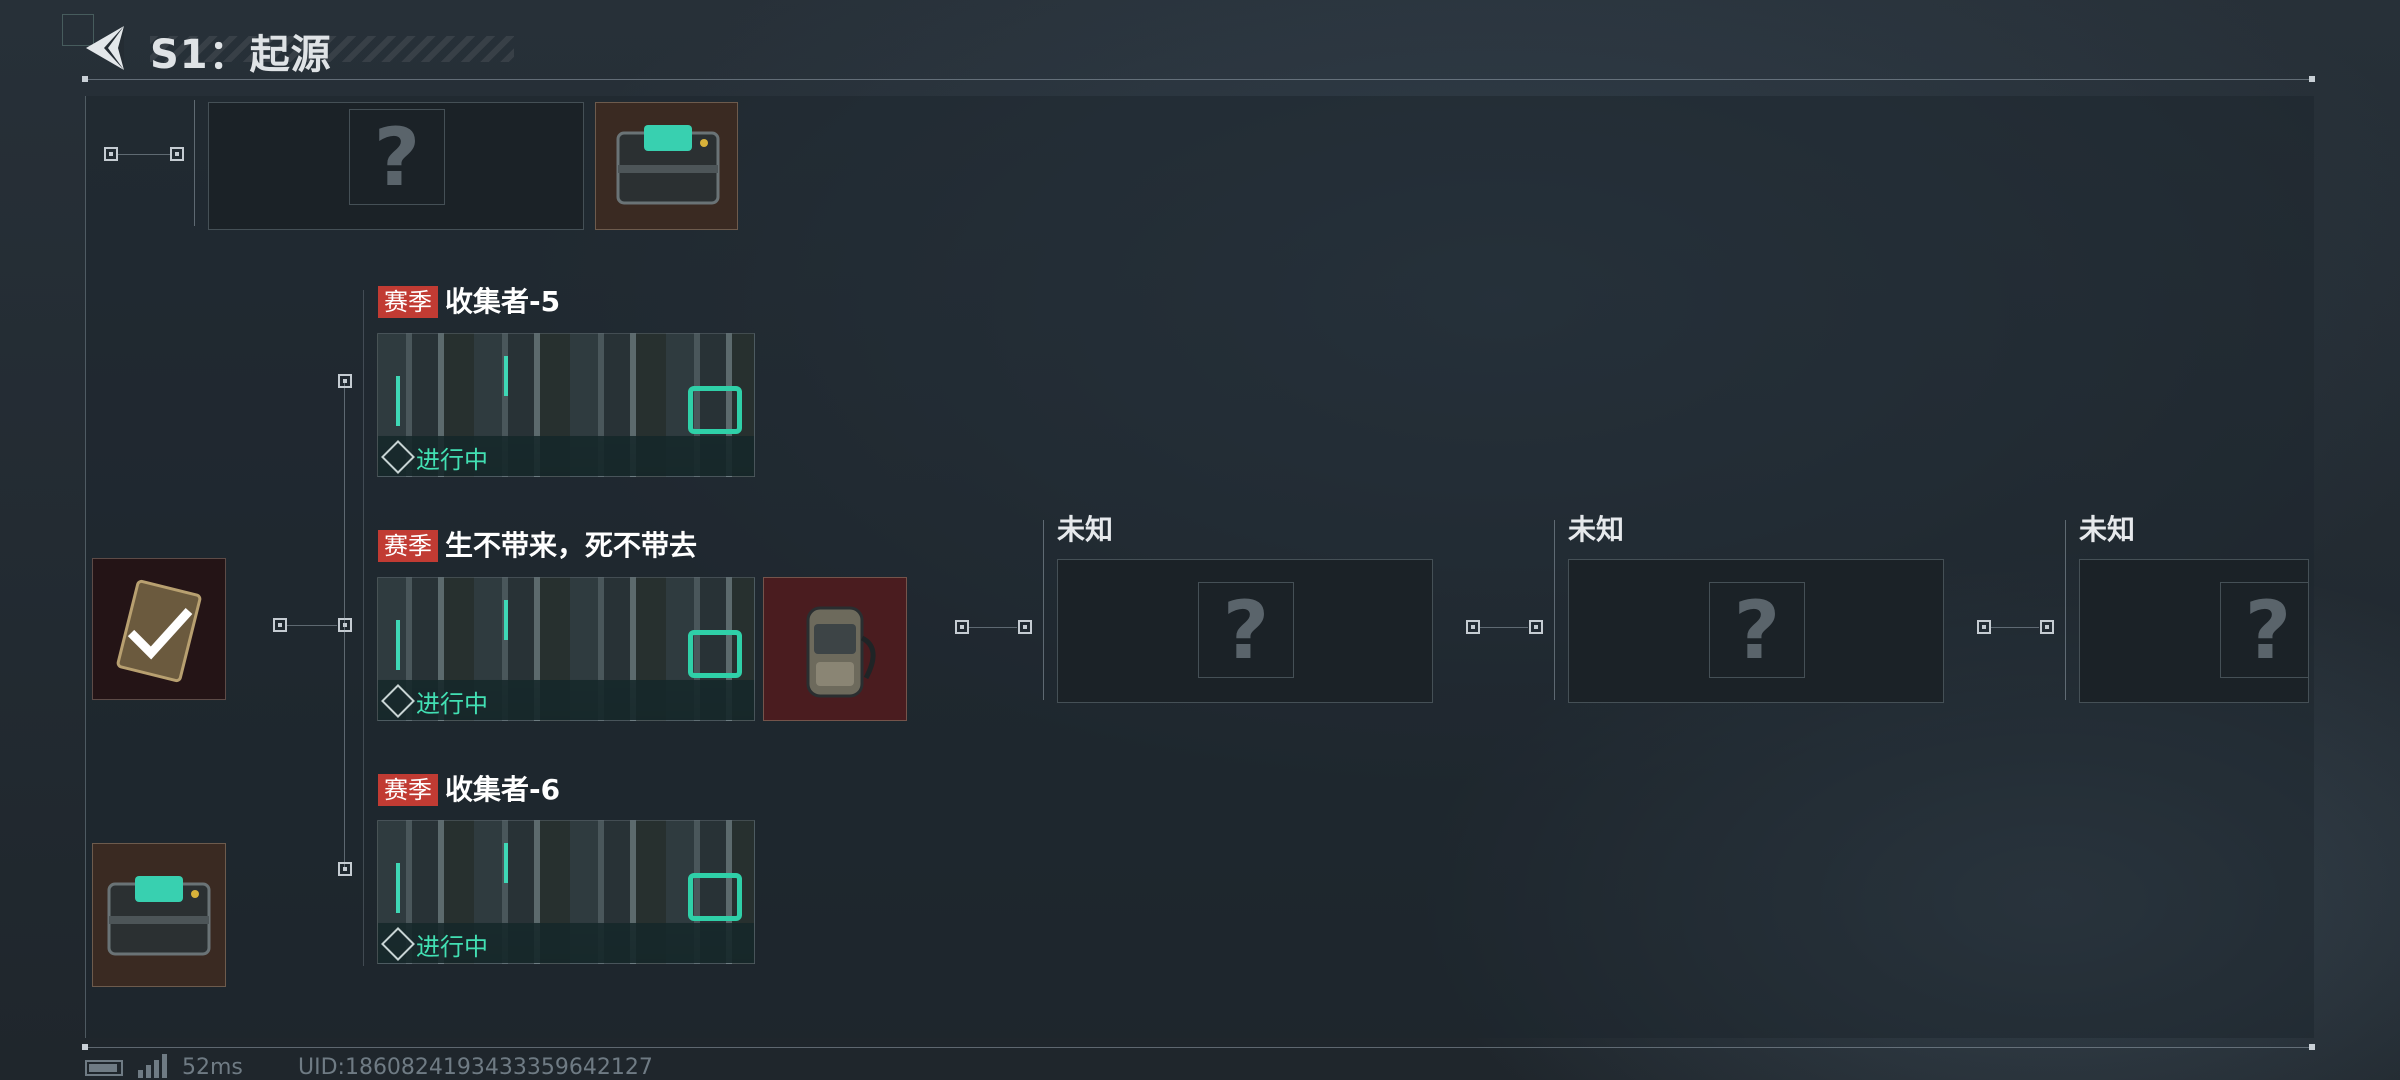  I want to click on locked-quest-card: ?, so click(396, 166).